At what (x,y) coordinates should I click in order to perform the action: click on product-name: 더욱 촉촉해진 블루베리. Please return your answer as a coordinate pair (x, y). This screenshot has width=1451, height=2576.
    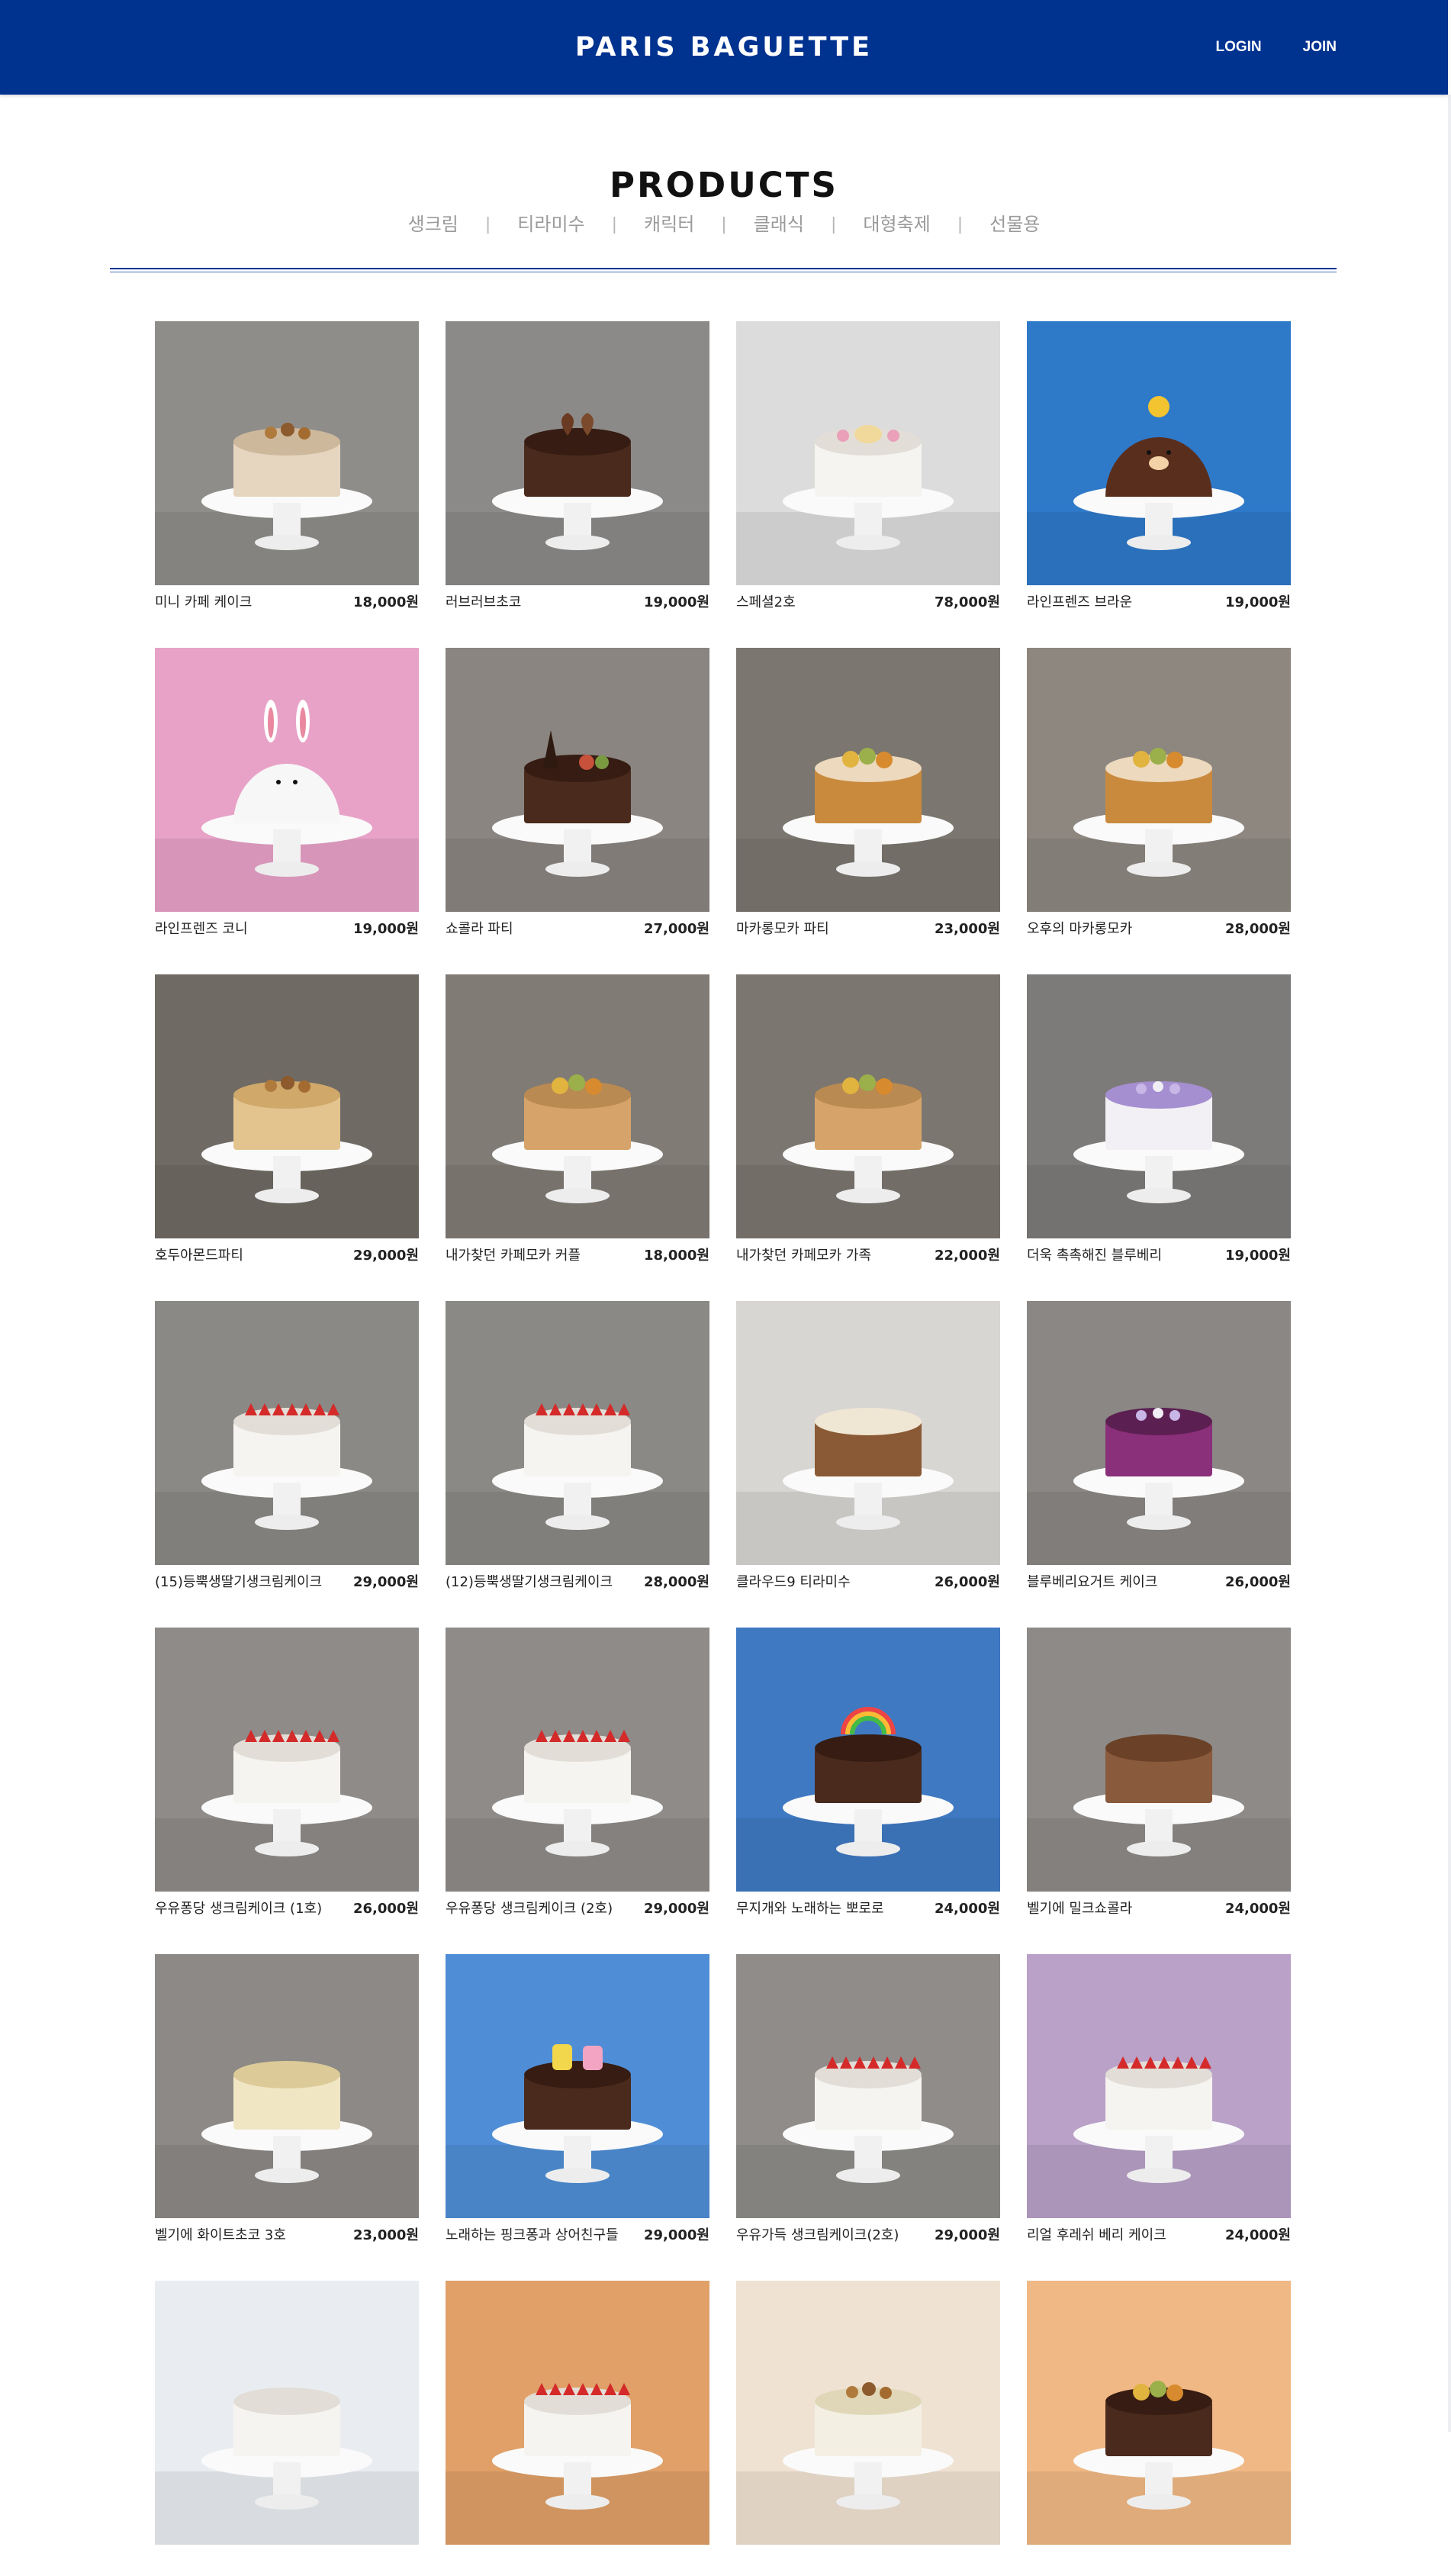
    Looking at the image, I should click on (1094, 1254).